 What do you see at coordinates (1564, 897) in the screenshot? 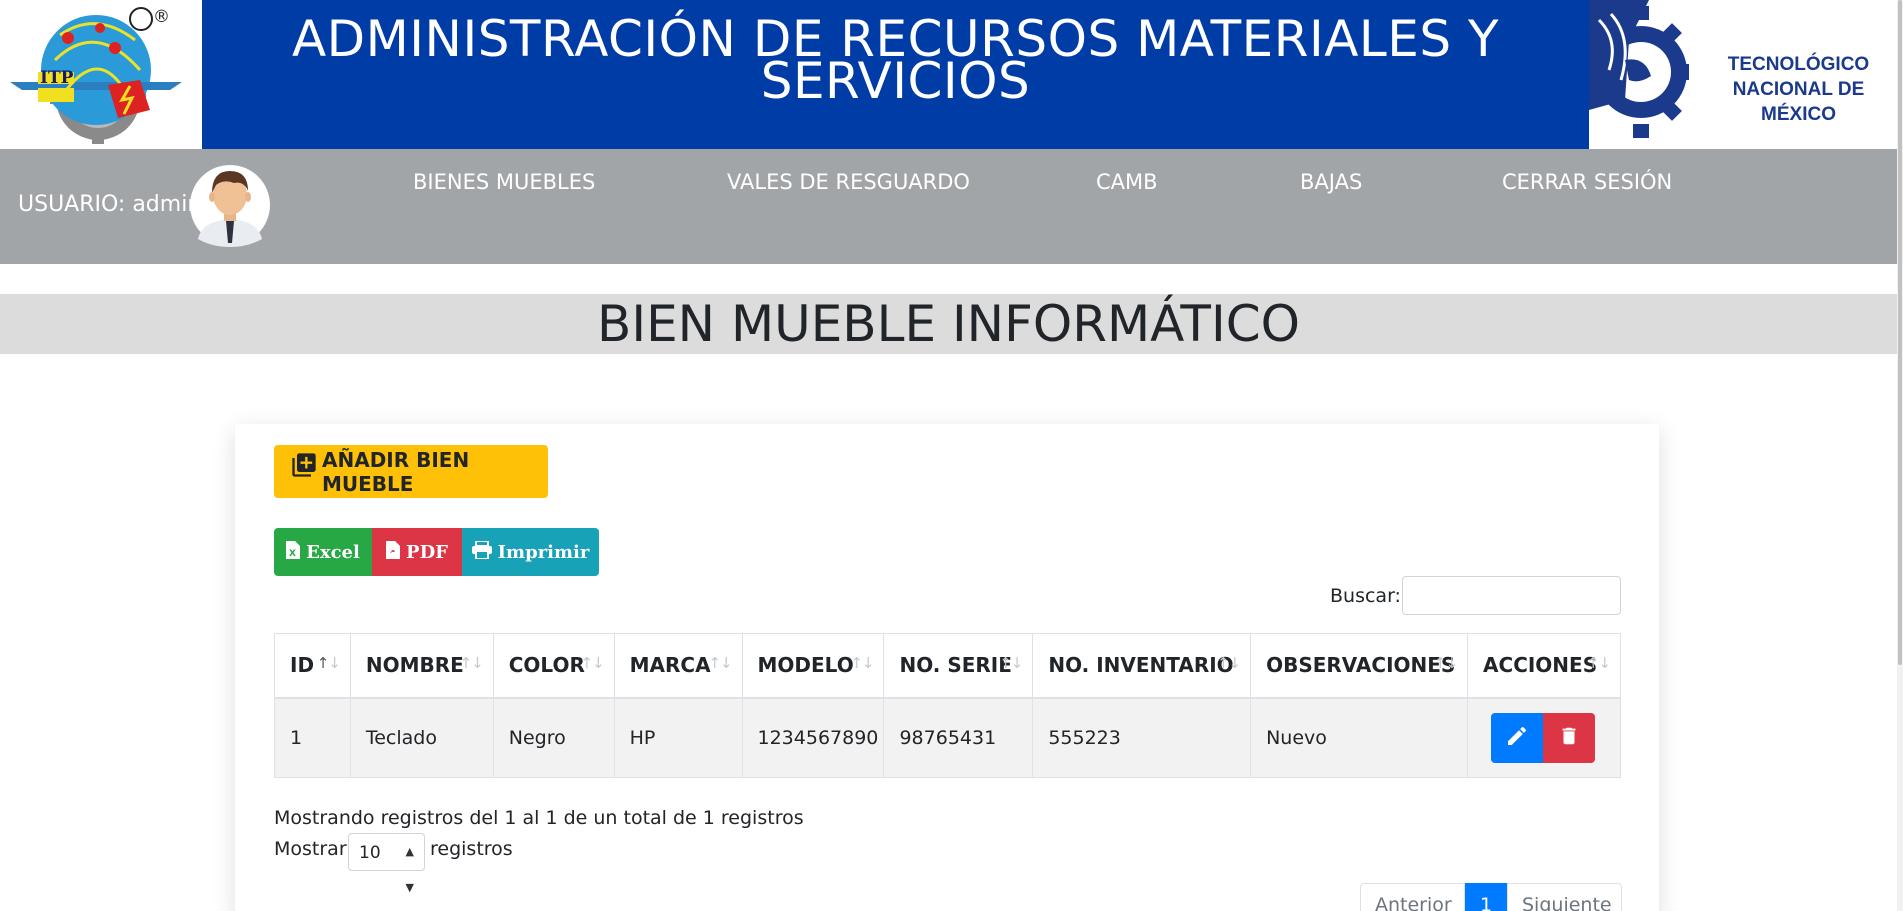
I see `pagination-next-button: Siguiente` at bounding box center [1564, 897].